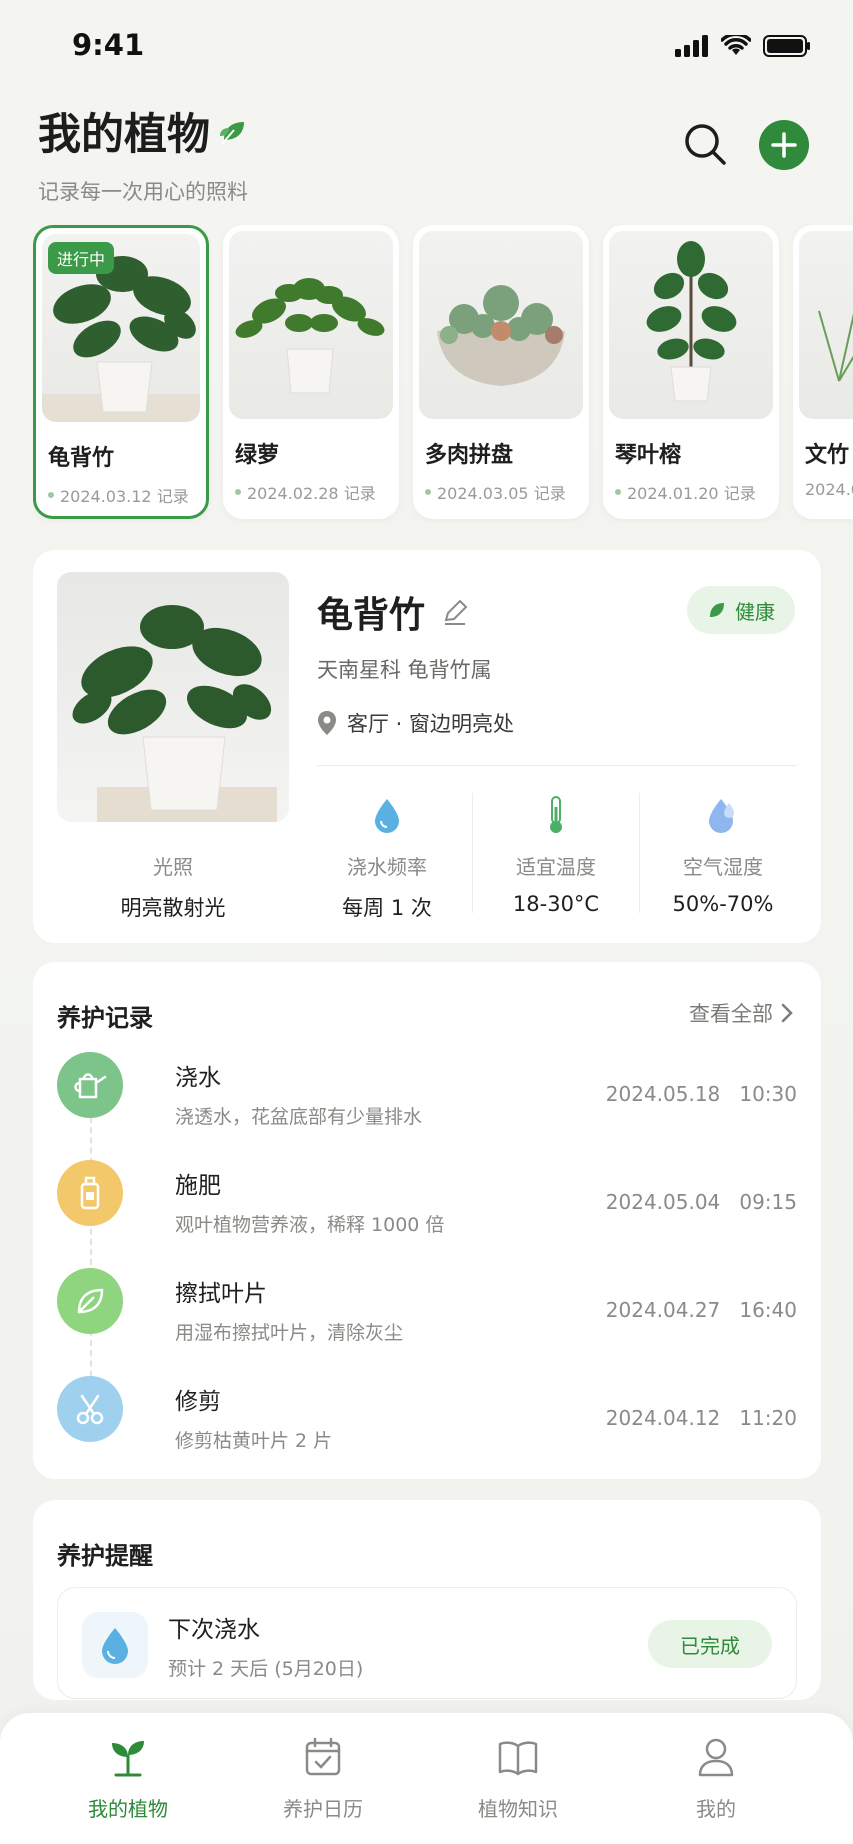  What do you see at coordinates (427, 1200) in the screenshot?
I see `record-item: 施肥 观叶植物营养液，稀释 1000 倍 2024.05.04 09:15` at bounding box center [427, 1200].